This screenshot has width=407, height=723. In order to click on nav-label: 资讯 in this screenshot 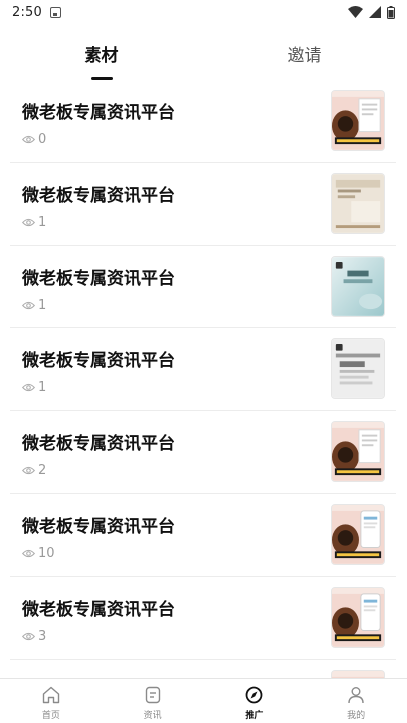, I will do `click(152, 716)`.